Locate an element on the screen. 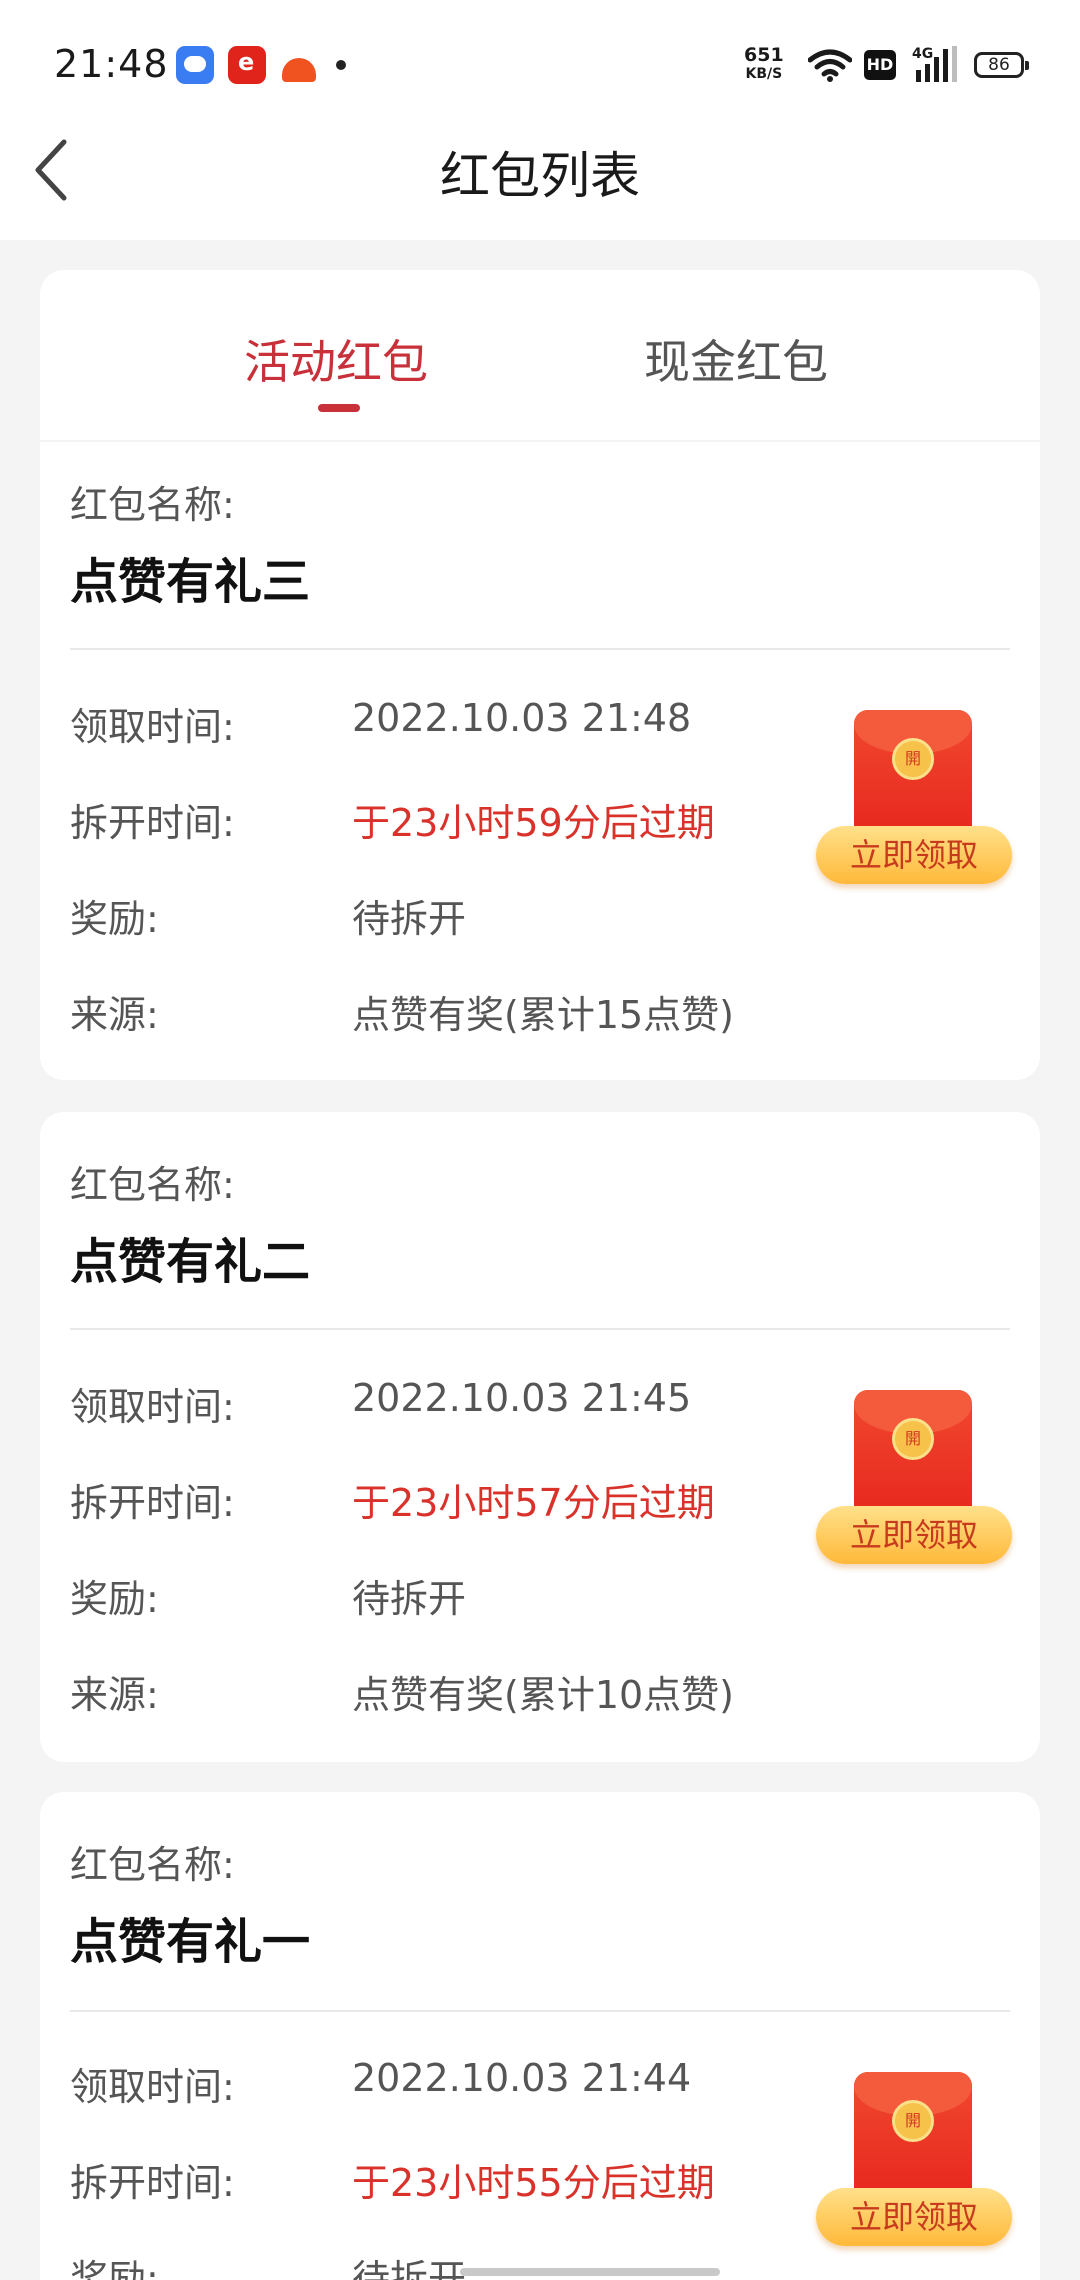 The height and width of the screenshot is (2280, 1080). tab-cash-red-packet: 现金红包 is located at coordinates (736, 359).